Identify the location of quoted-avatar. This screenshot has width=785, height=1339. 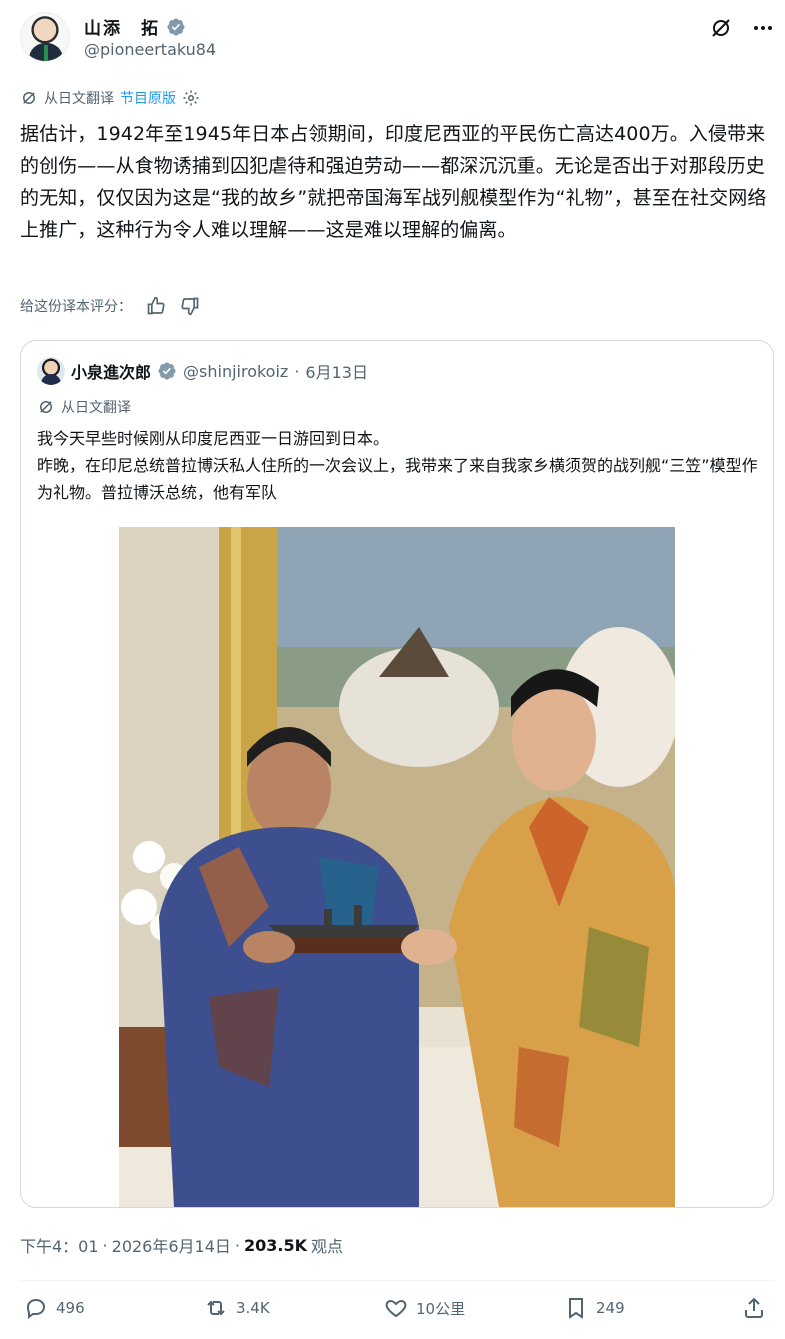
(51, 371).